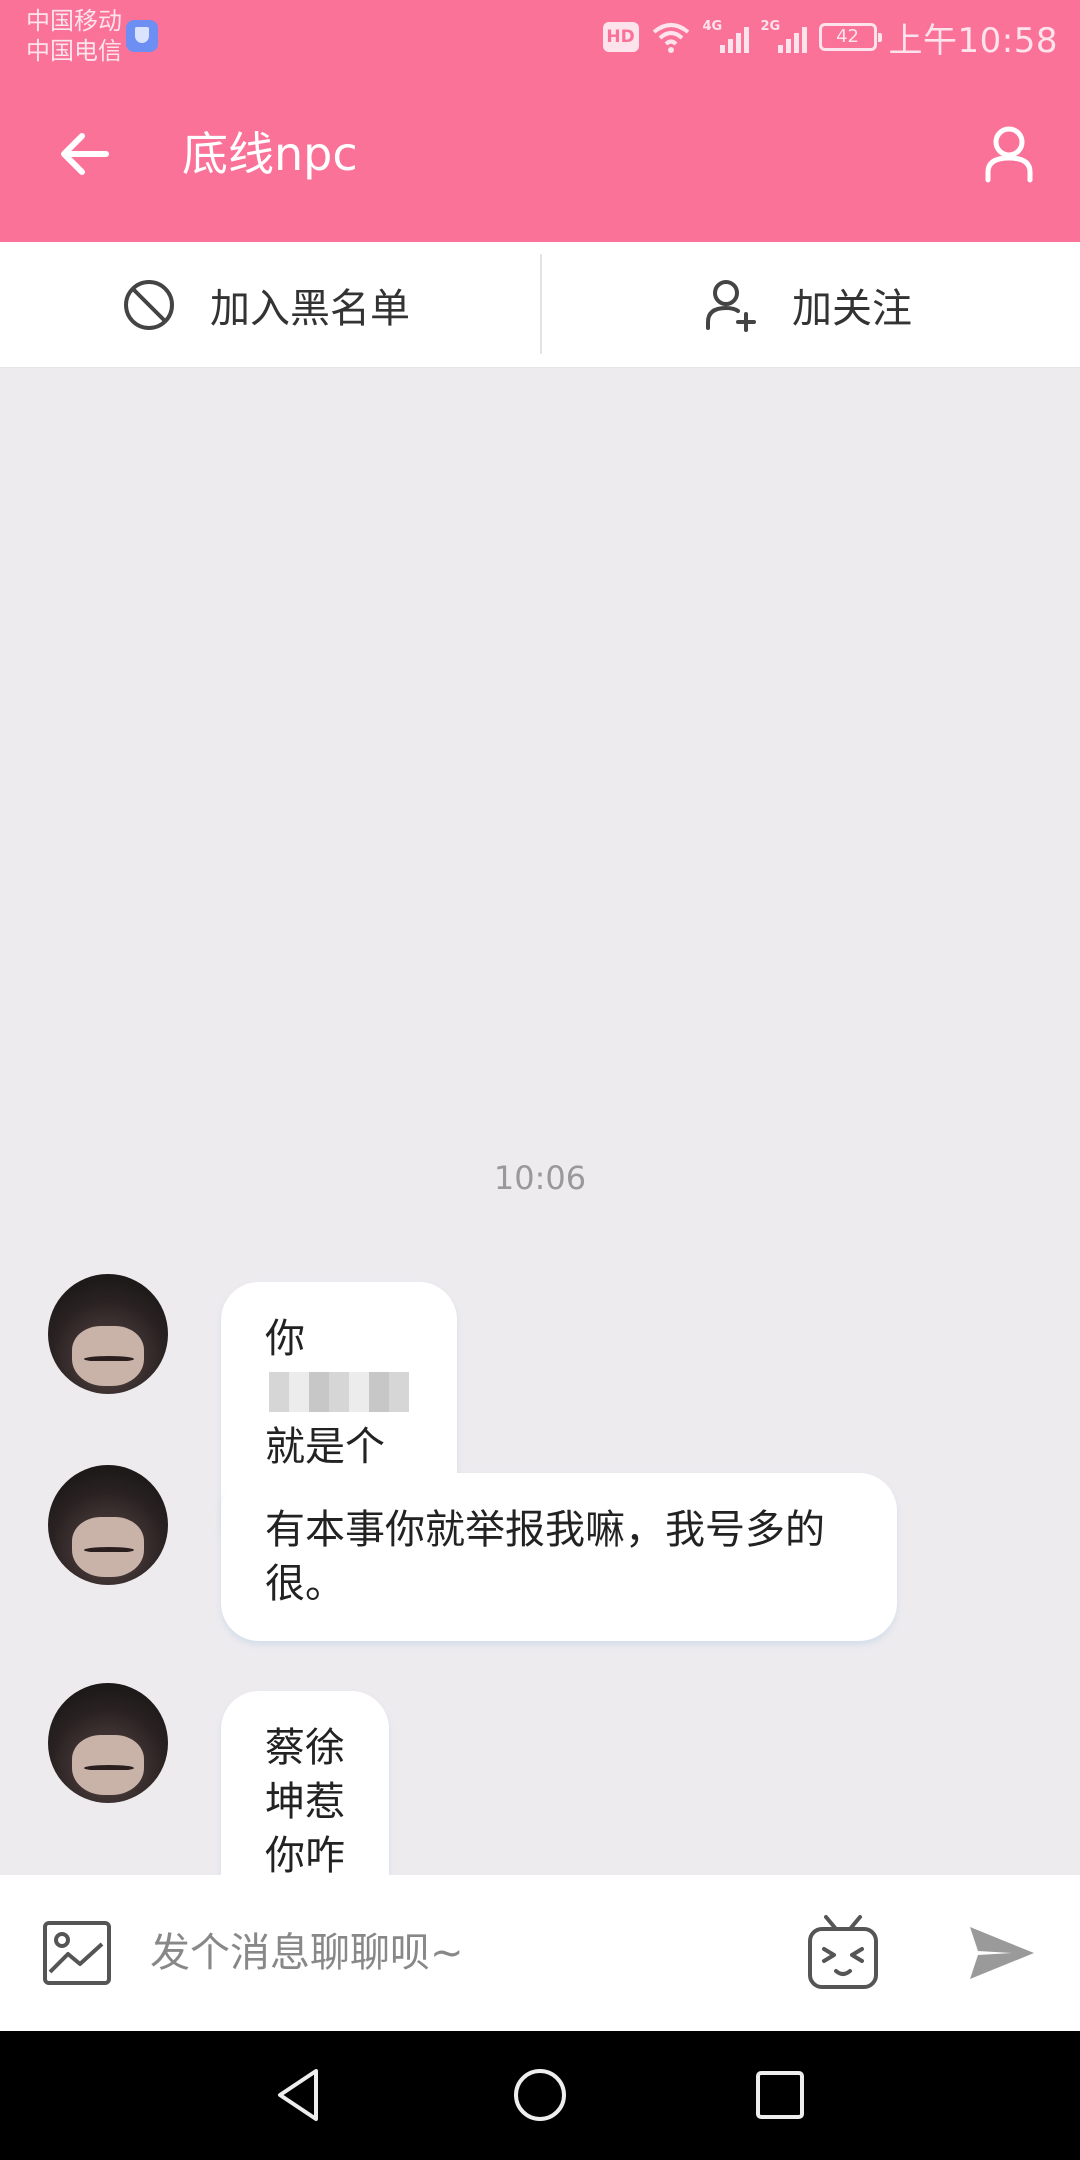  Describe the element at coordinates (149, 305) in the screenshot. I see `prohibited-icon` at that location.